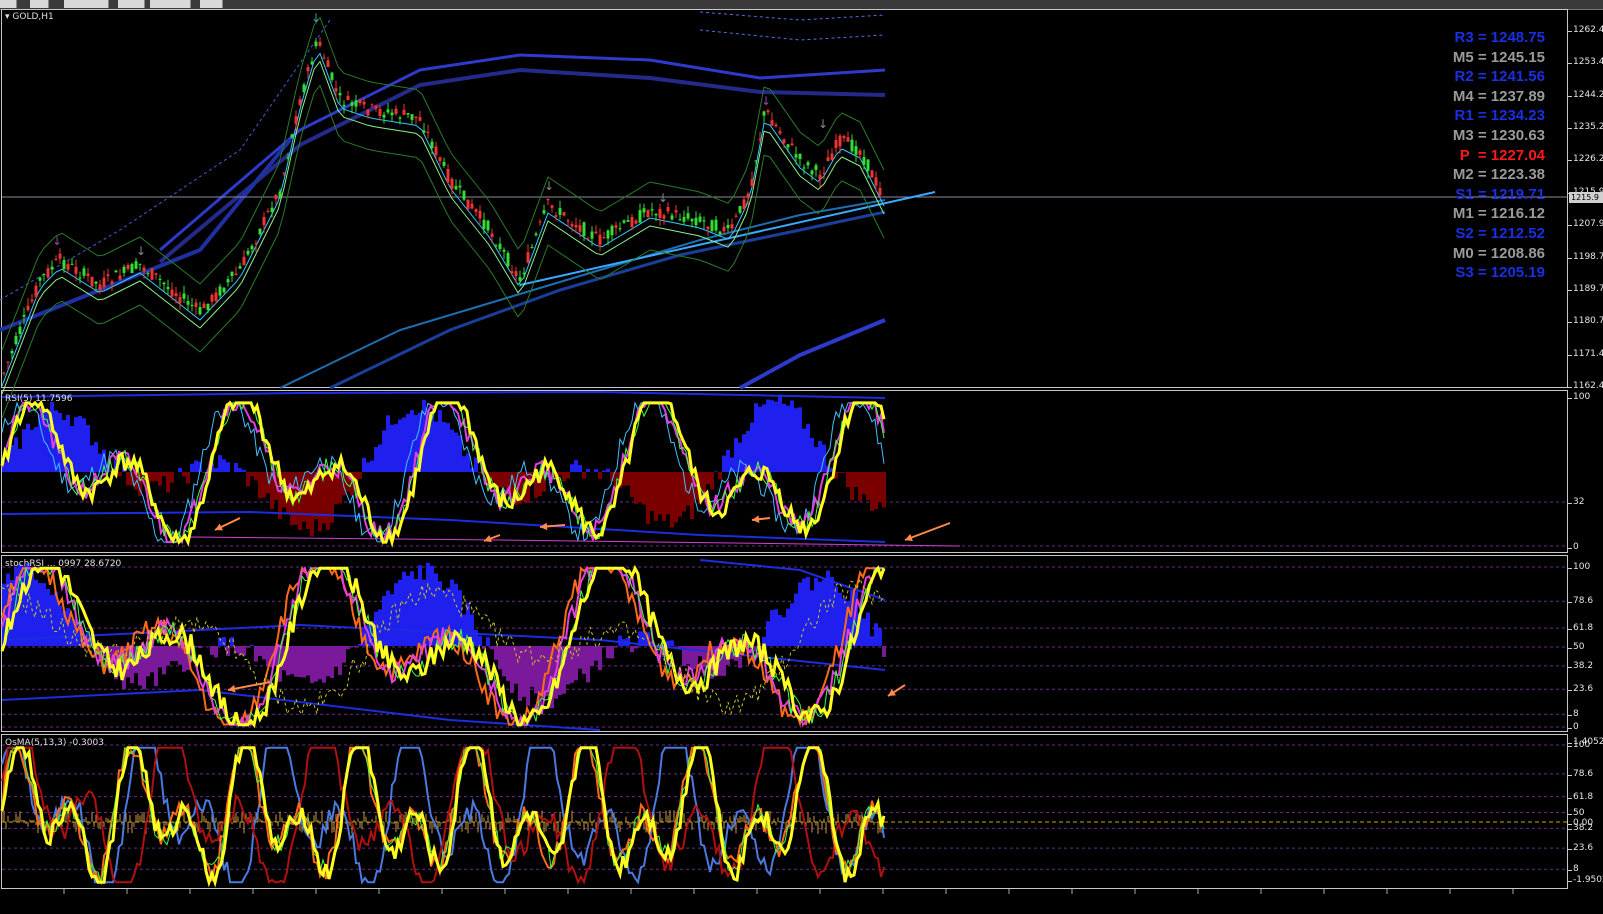 The height and width of the screenshot is (914, 1603). What do you see at coordinates (1498, 175) in the screenshot?
I see `pivot-level-m2: M2 = 1223.38` at bounding box center [1498, 175].